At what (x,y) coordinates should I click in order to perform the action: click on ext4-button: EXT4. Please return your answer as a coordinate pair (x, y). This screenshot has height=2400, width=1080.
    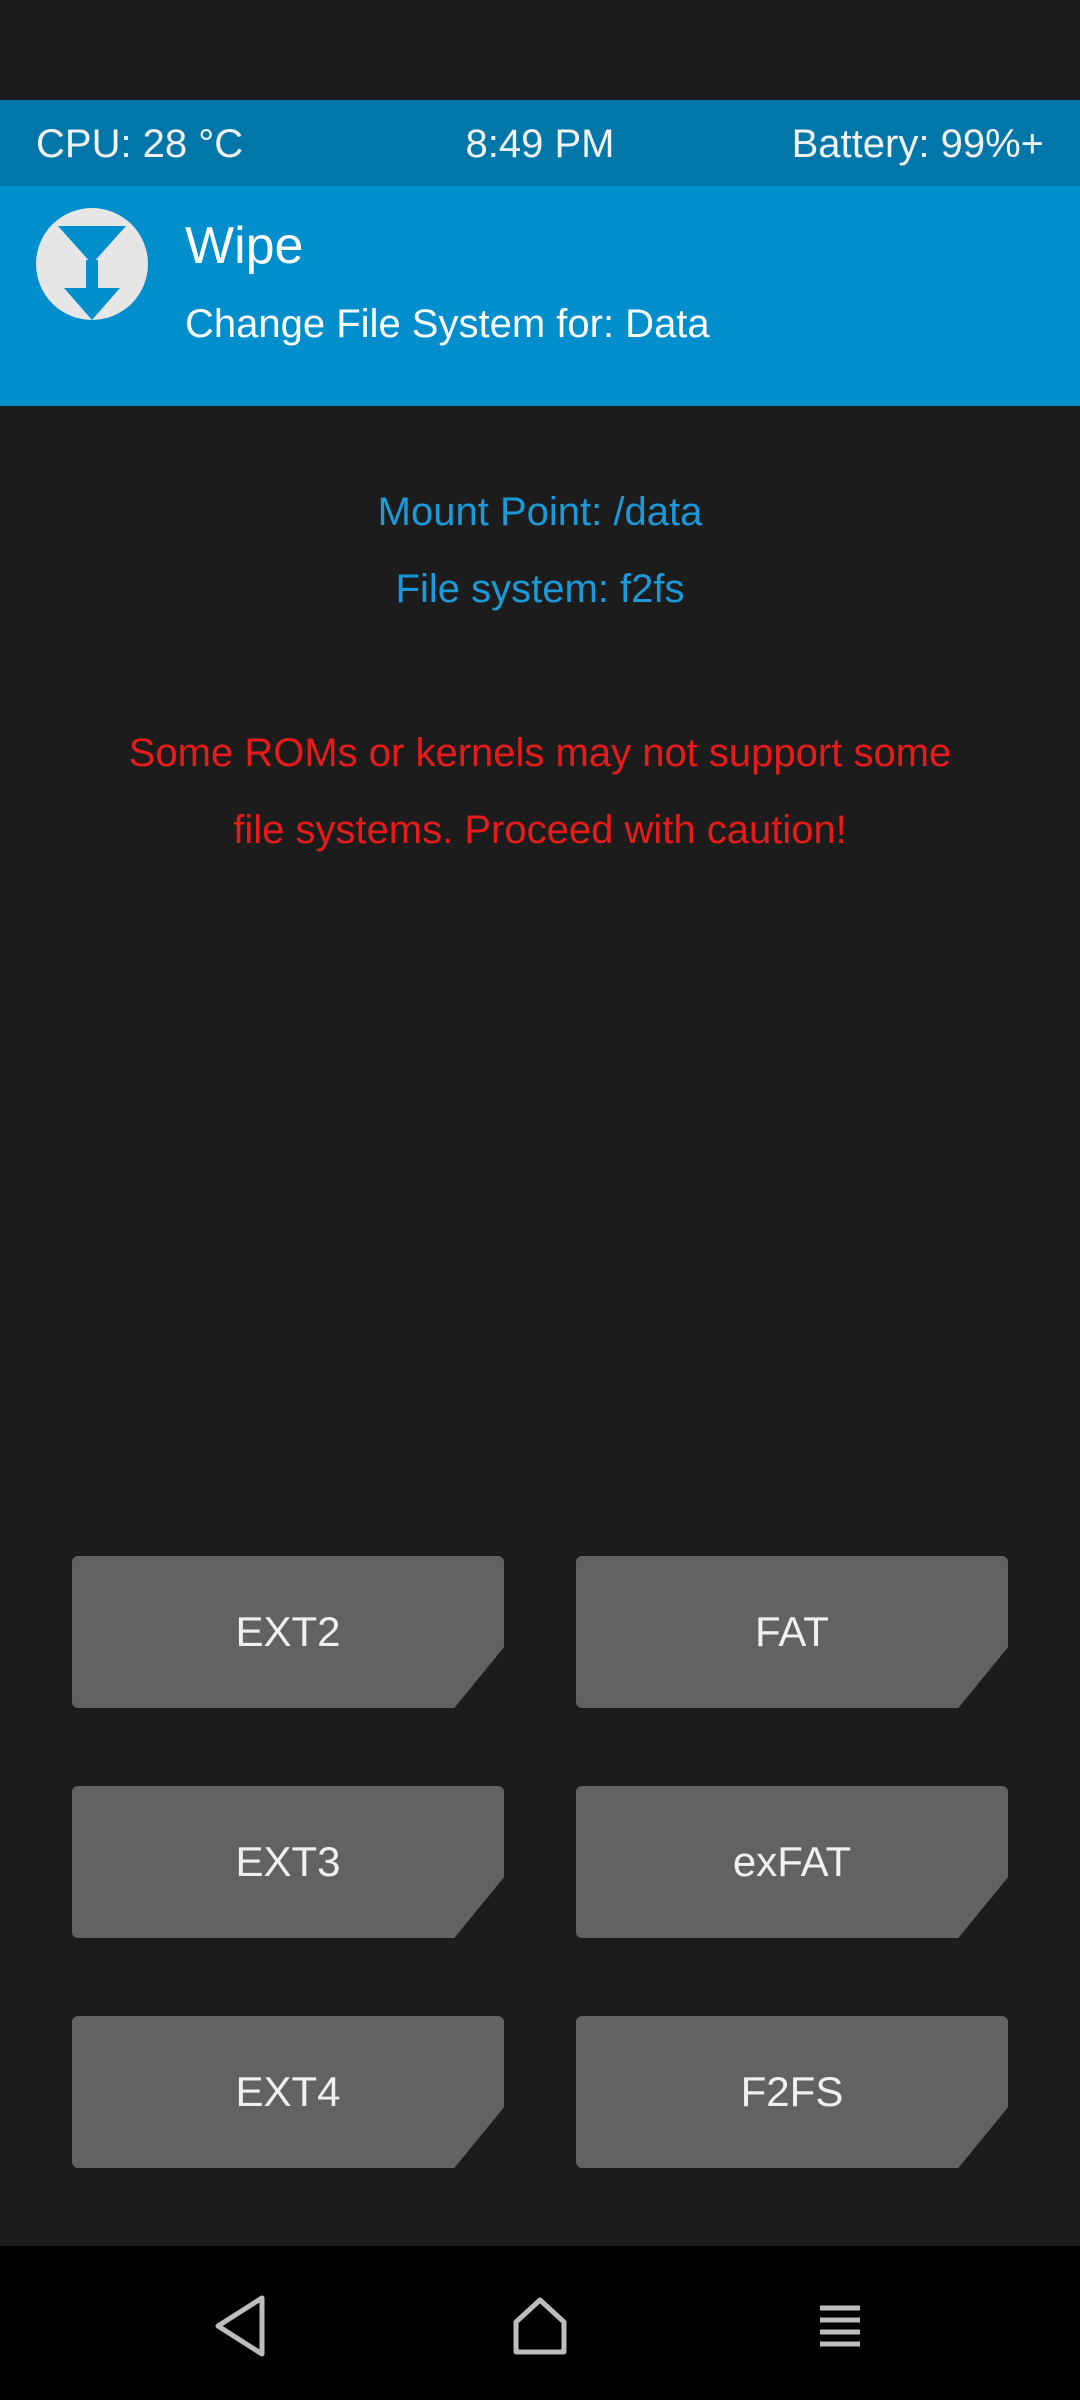
    Looking at the image, I should click on (288, 2092).